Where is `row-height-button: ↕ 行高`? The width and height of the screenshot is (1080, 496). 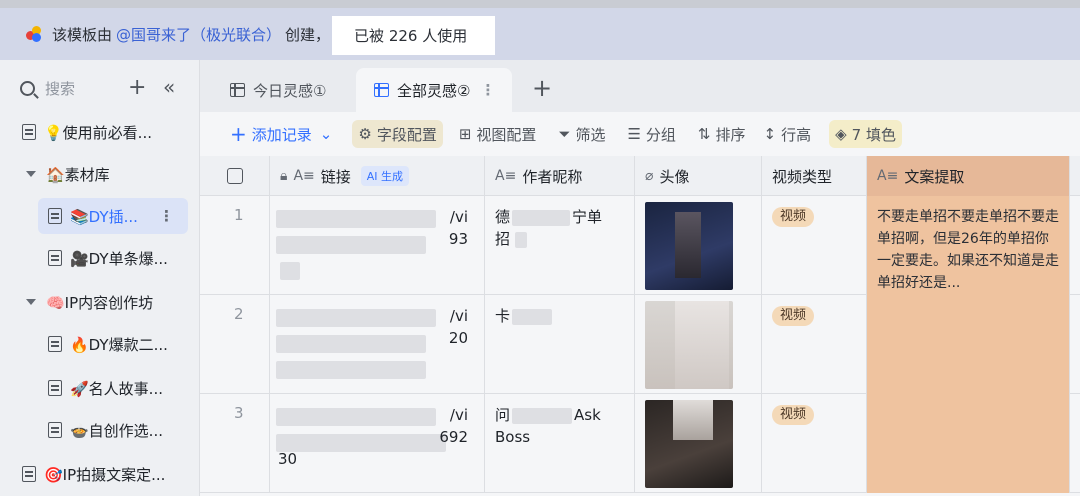 row-height-button: ↕ 行高 is located at coordinates (788, 134).